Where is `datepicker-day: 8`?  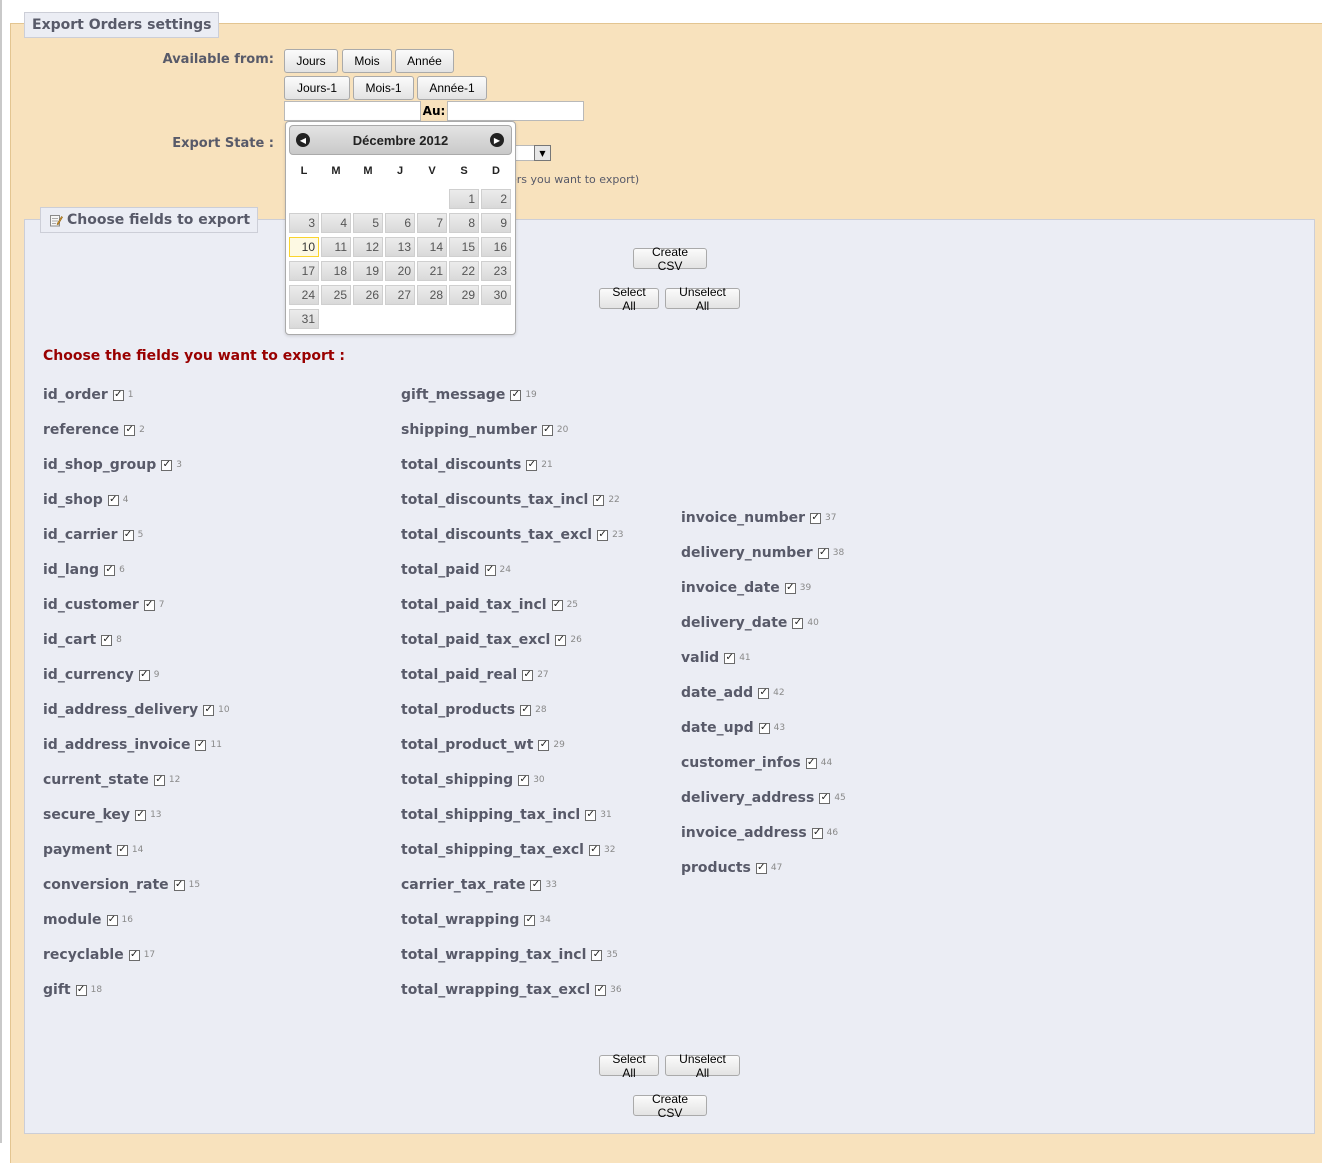
datepicker-day: 8 is located at coordinates (464, 223).